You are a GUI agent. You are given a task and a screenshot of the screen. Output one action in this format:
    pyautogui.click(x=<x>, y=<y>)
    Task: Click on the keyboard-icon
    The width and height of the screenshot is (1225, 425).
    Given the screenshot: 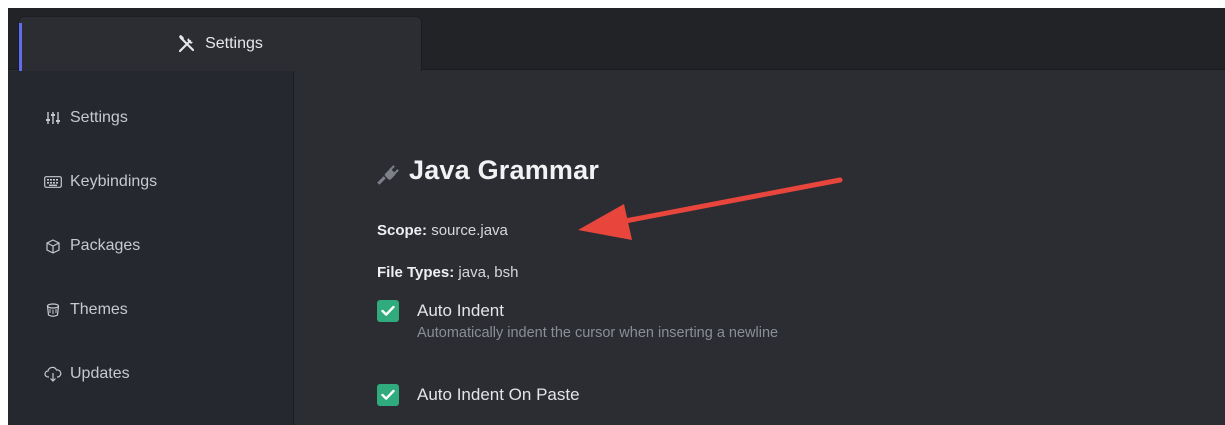 What is the action you would take?
    pyautogui.click(x=53, y=182)
    